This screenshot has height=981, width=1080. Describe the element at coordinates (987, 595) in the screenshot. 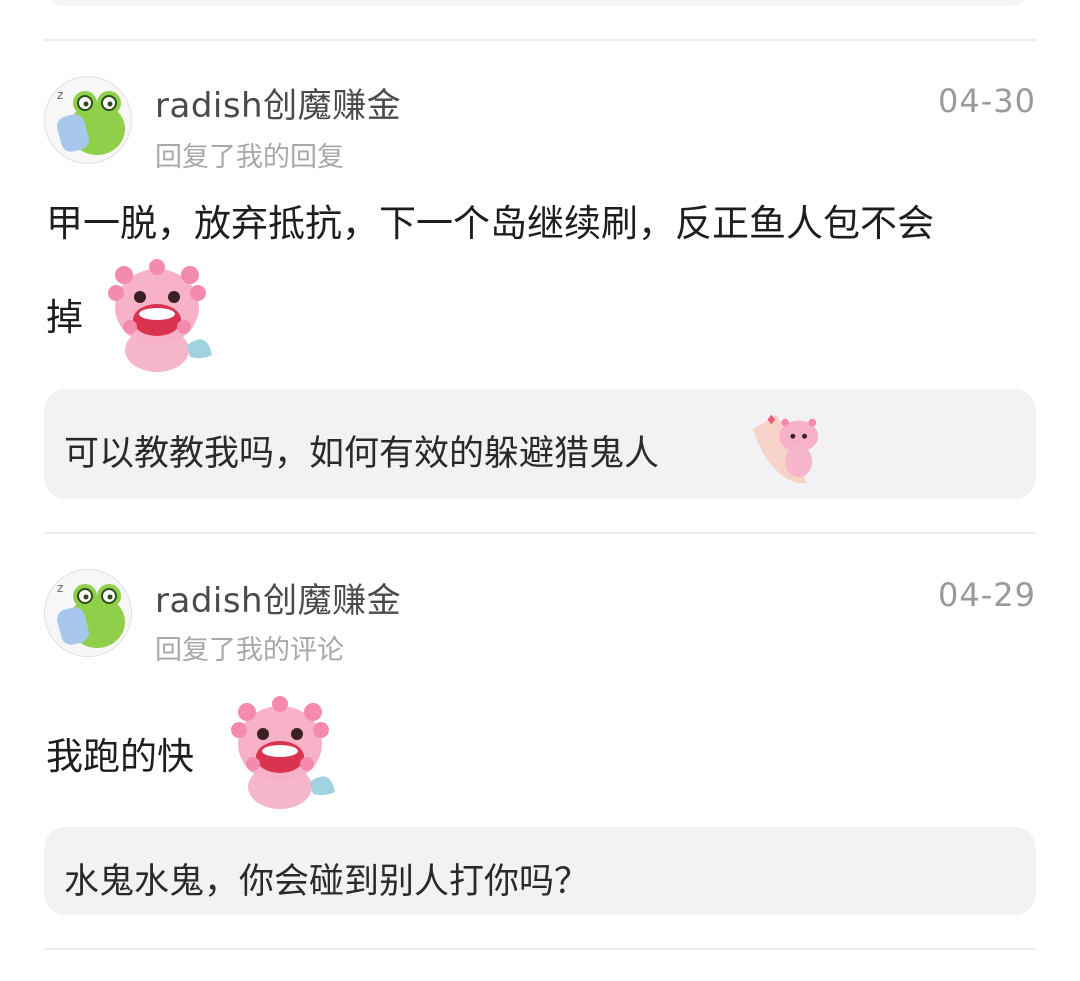

I see `comment-date: 04-29` at that location.